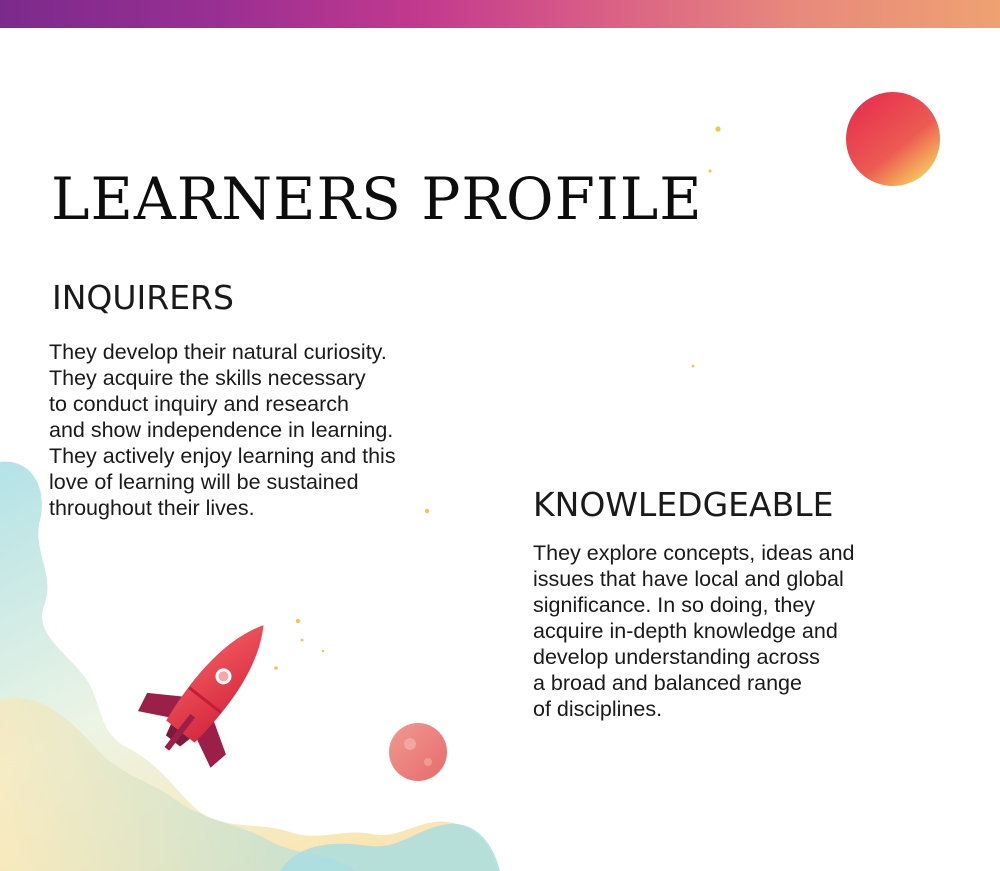  What do you see at coordinates (667, 683) in the screenshot?
I see `body-line: a broad and balanced range` at bounding box center [667, 683].